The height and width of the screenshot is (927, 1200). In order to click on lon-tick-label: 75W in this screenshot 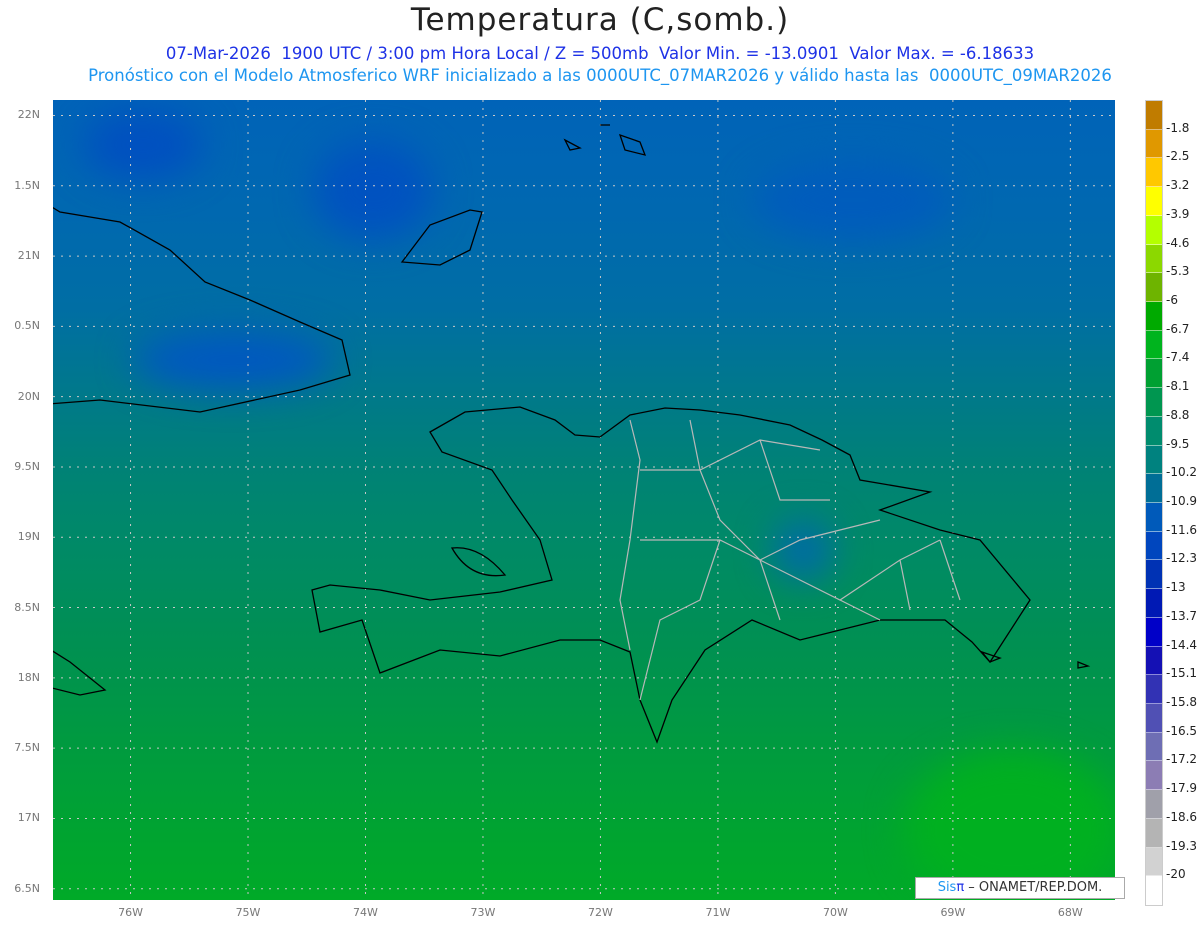, I will do `click(248, 912)`.